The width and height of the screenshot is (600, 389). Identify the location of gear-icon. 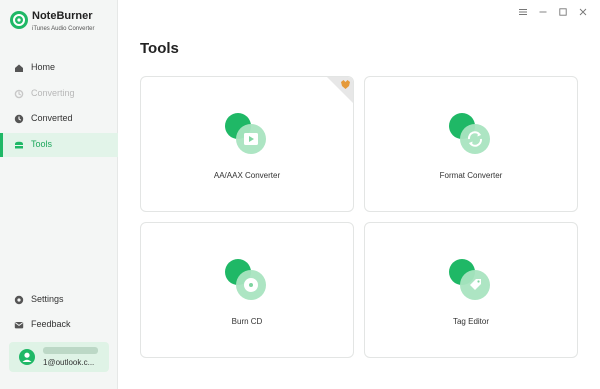
(19, 300).